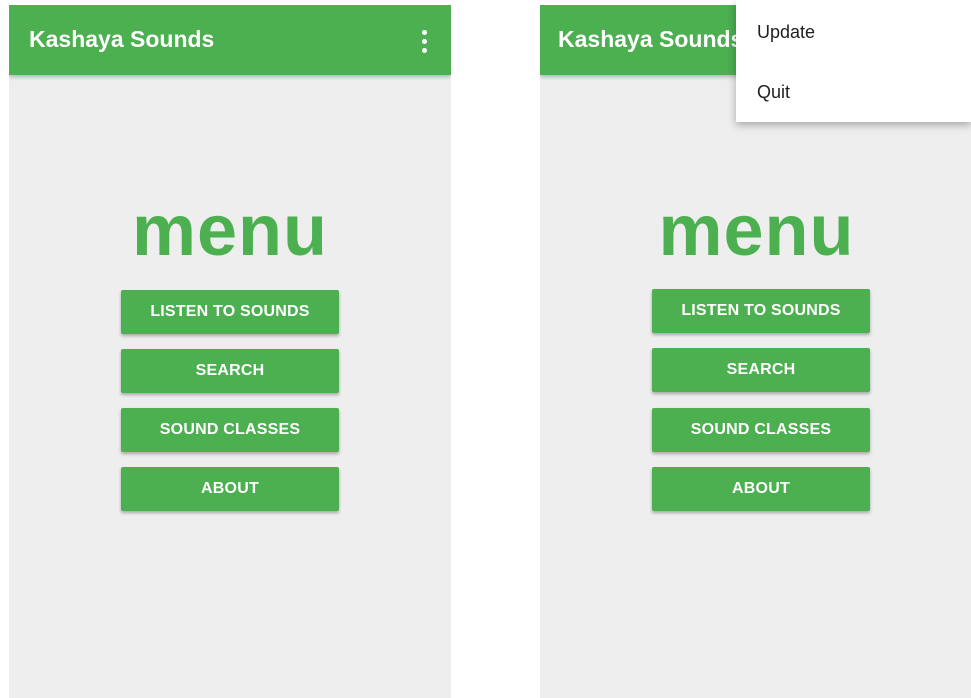 This screenshot has height=698, width=971. I want to click on more-vert-icon, so click(425, 42).